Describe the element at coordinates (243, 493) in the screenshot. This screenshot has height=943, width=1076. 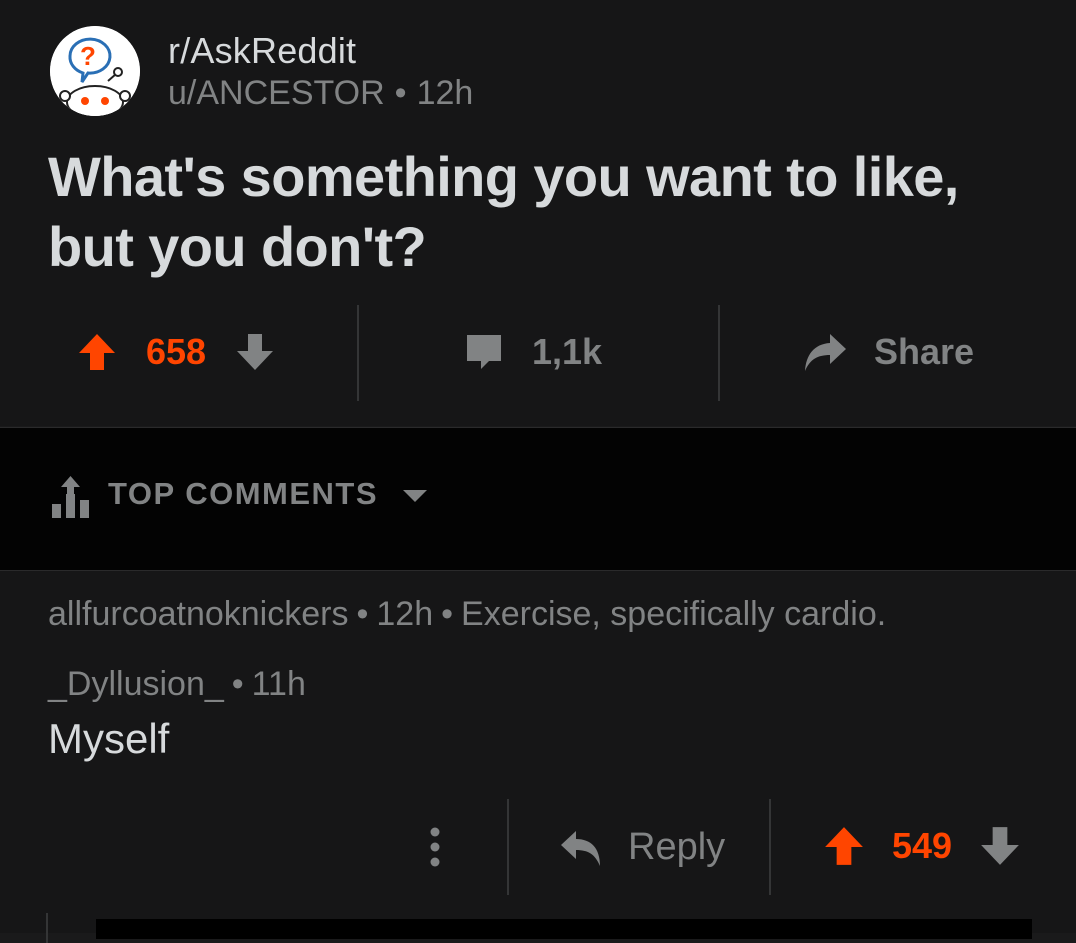
I see `sort-label-text: TOP COMMENTS` at that location.